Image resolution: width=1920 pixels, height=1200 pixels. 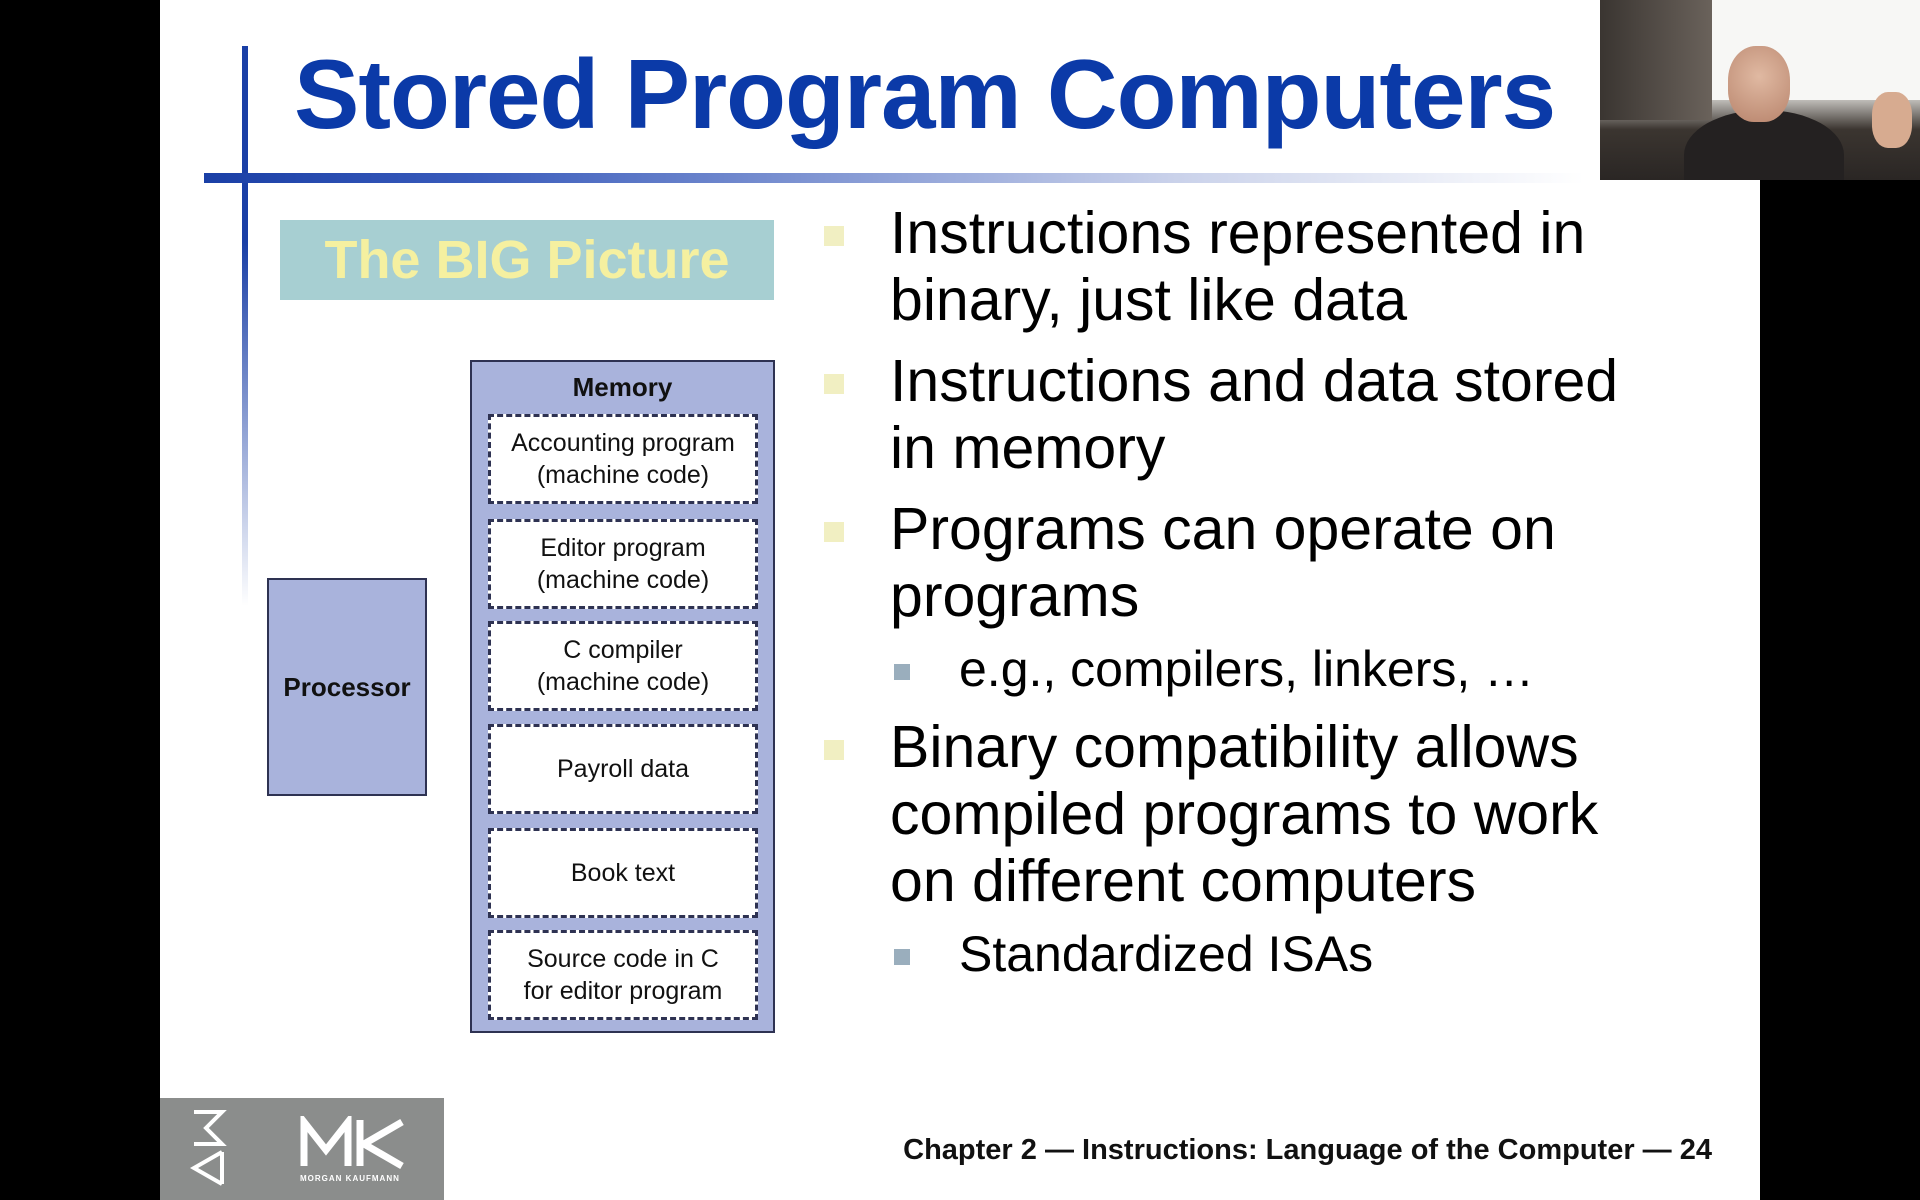 What do you see at coordinates (925, 94) in the screenshot?
I see `slide-title: Stored Program Computers` at bounding box center [925, 94].